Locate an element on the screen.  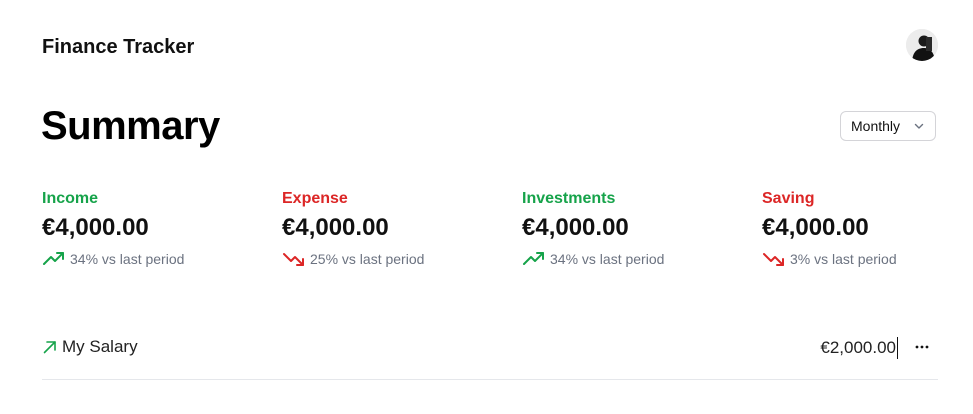
user-avatar-icon is located at coordinates (922, 45).